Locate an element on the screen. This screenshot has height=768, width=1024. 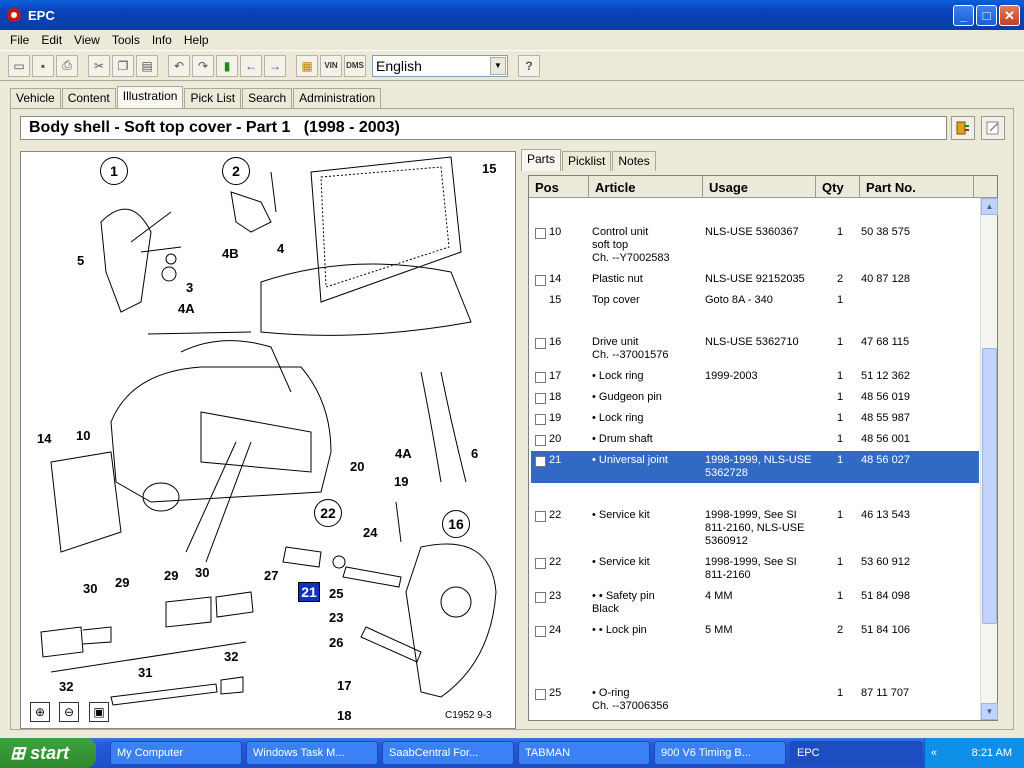
add-to-picklist-icon is located at coordinates (963, 128).